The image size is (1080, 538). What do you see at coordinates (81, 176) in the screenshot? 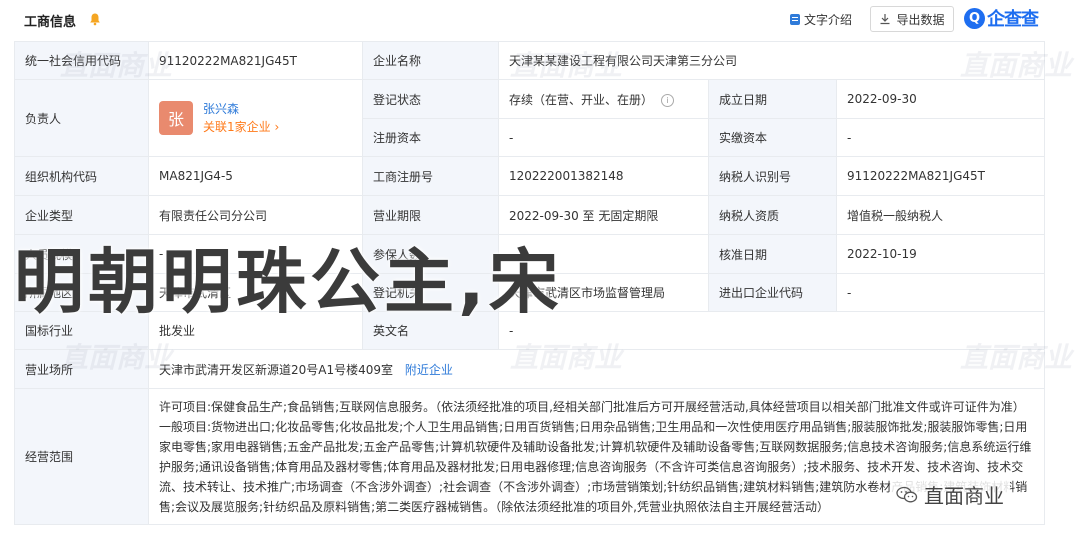
I see `cell-label: 组织机构代码` at bounding box center [81, 176].